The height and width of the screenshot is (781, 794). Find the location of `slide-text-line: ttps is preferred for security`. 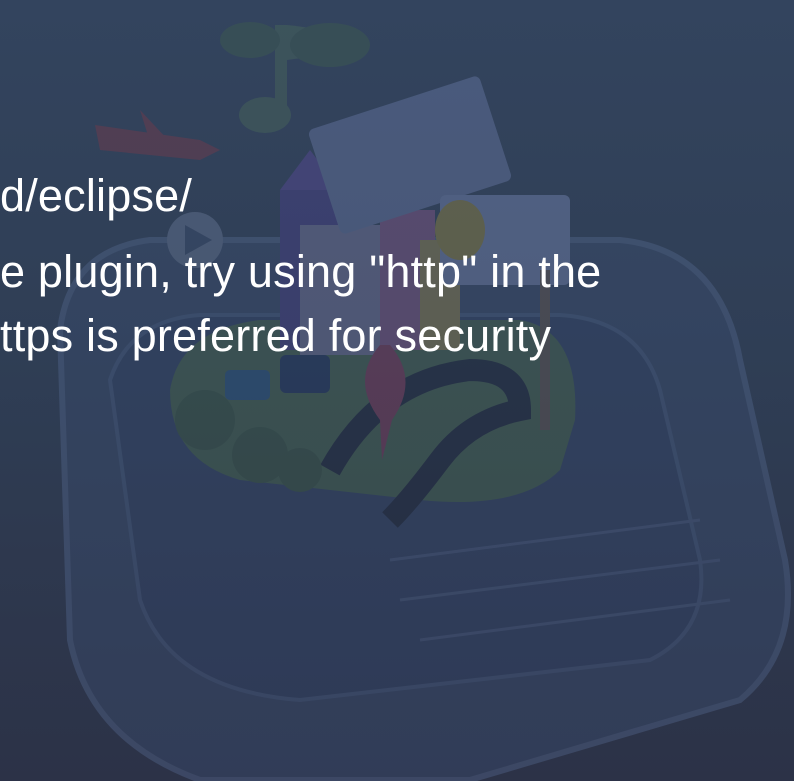

slide-text-line: ttps is preferred for security is located at coordinates (276, 335).